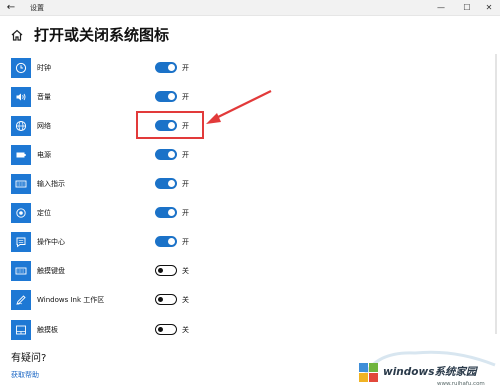 Image resolution: width=500 pixels, height=391 pixels. I want to click on globe-icon, so click(21, 126).